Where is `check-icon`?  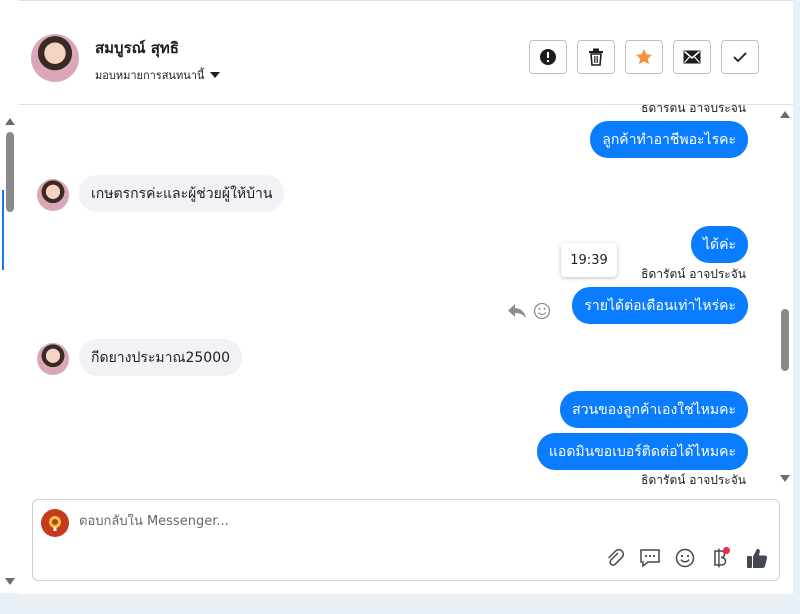
check-icon is located at coordinates (740, 57).